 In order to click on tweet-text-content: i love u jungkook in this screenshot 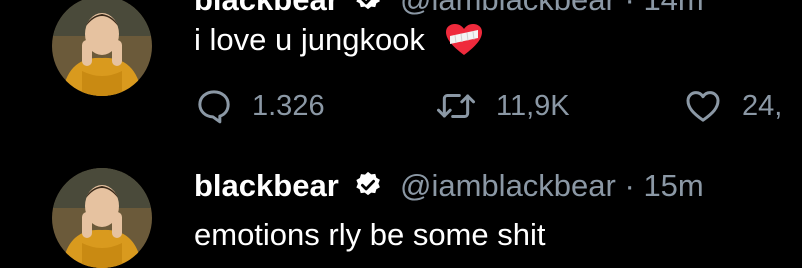, I will do `click(309, 39)`.